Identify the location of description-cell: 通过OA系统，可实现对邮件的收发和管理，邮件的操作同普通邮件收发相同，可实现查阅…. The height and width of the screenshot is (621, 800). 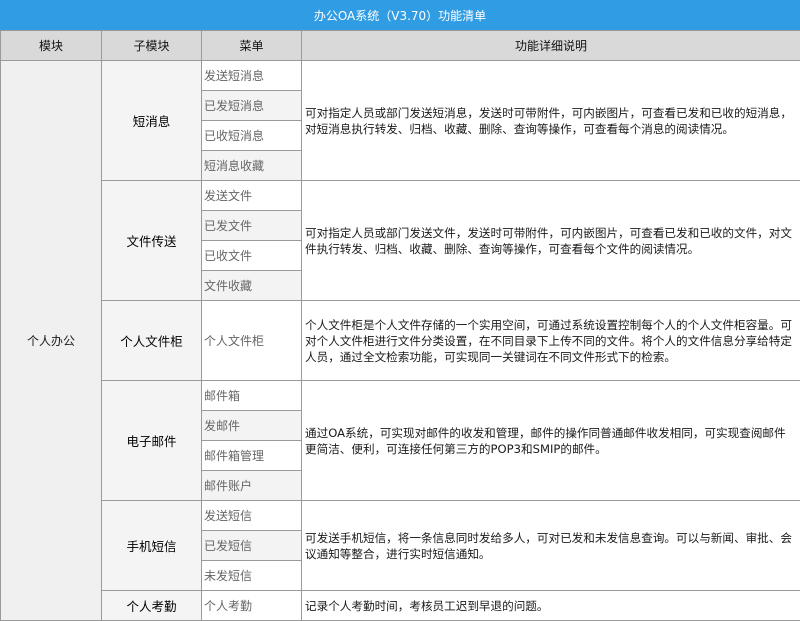
(551, 441).